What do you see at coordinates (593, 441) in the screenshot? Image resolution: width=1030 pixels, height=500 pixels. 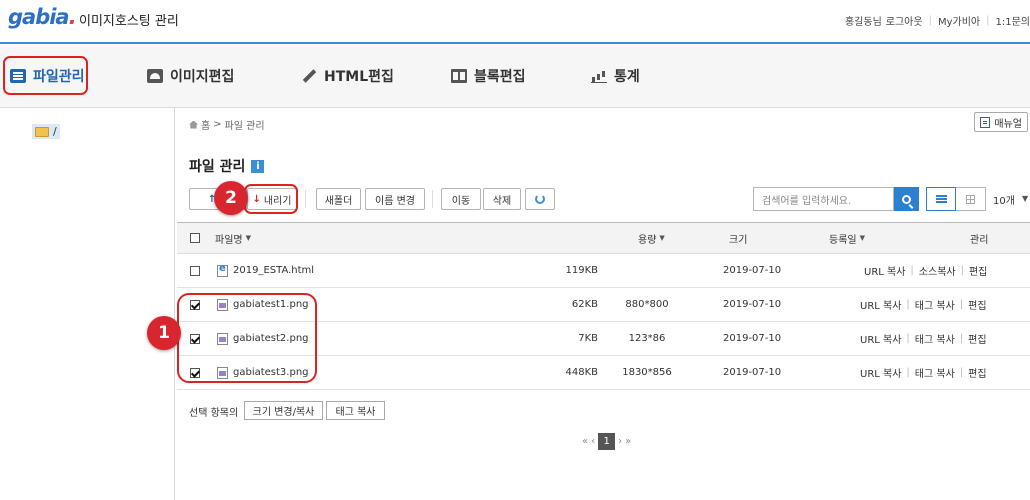 I see `prev-page-button: ‹` at bounding box center [593, 441].